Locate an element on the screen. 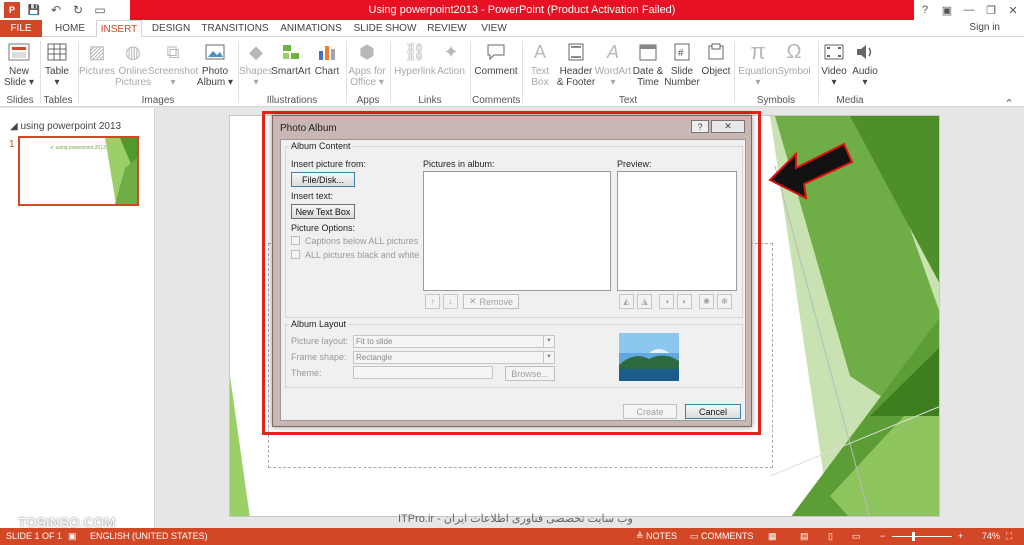 The width and height of the screenshot is (1024, 545). table-label: Table ▾ is located at coordinates (57, 77).